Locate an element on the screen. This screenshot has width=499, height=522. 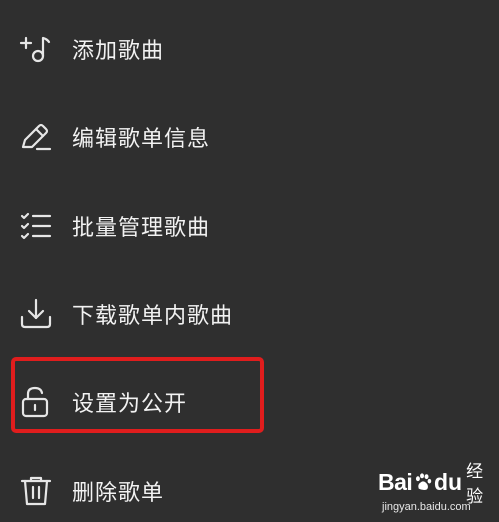
menu-item-label: 删除歌单 is located at coordinates (118, 493).